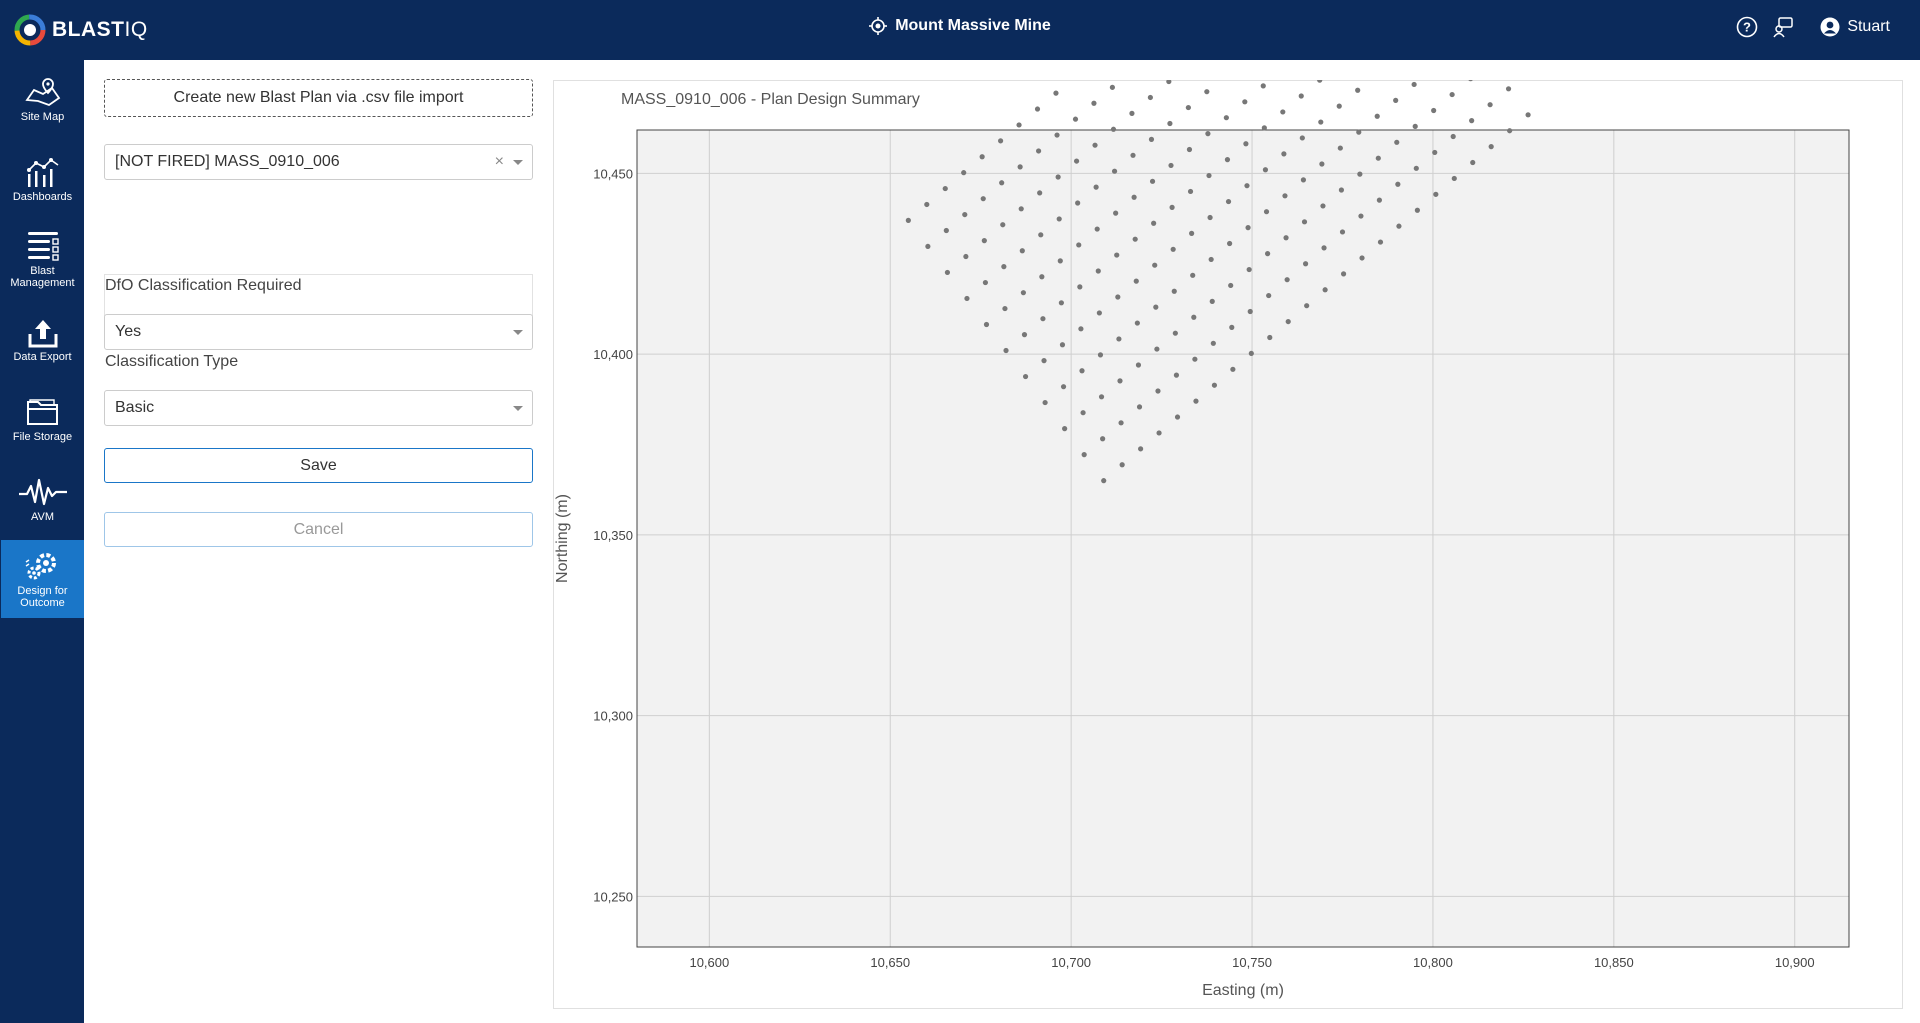  Describe the element at coordinates (42, 196) in the screenshot. I see `sidebar-item-label: Dashboards` at that location.